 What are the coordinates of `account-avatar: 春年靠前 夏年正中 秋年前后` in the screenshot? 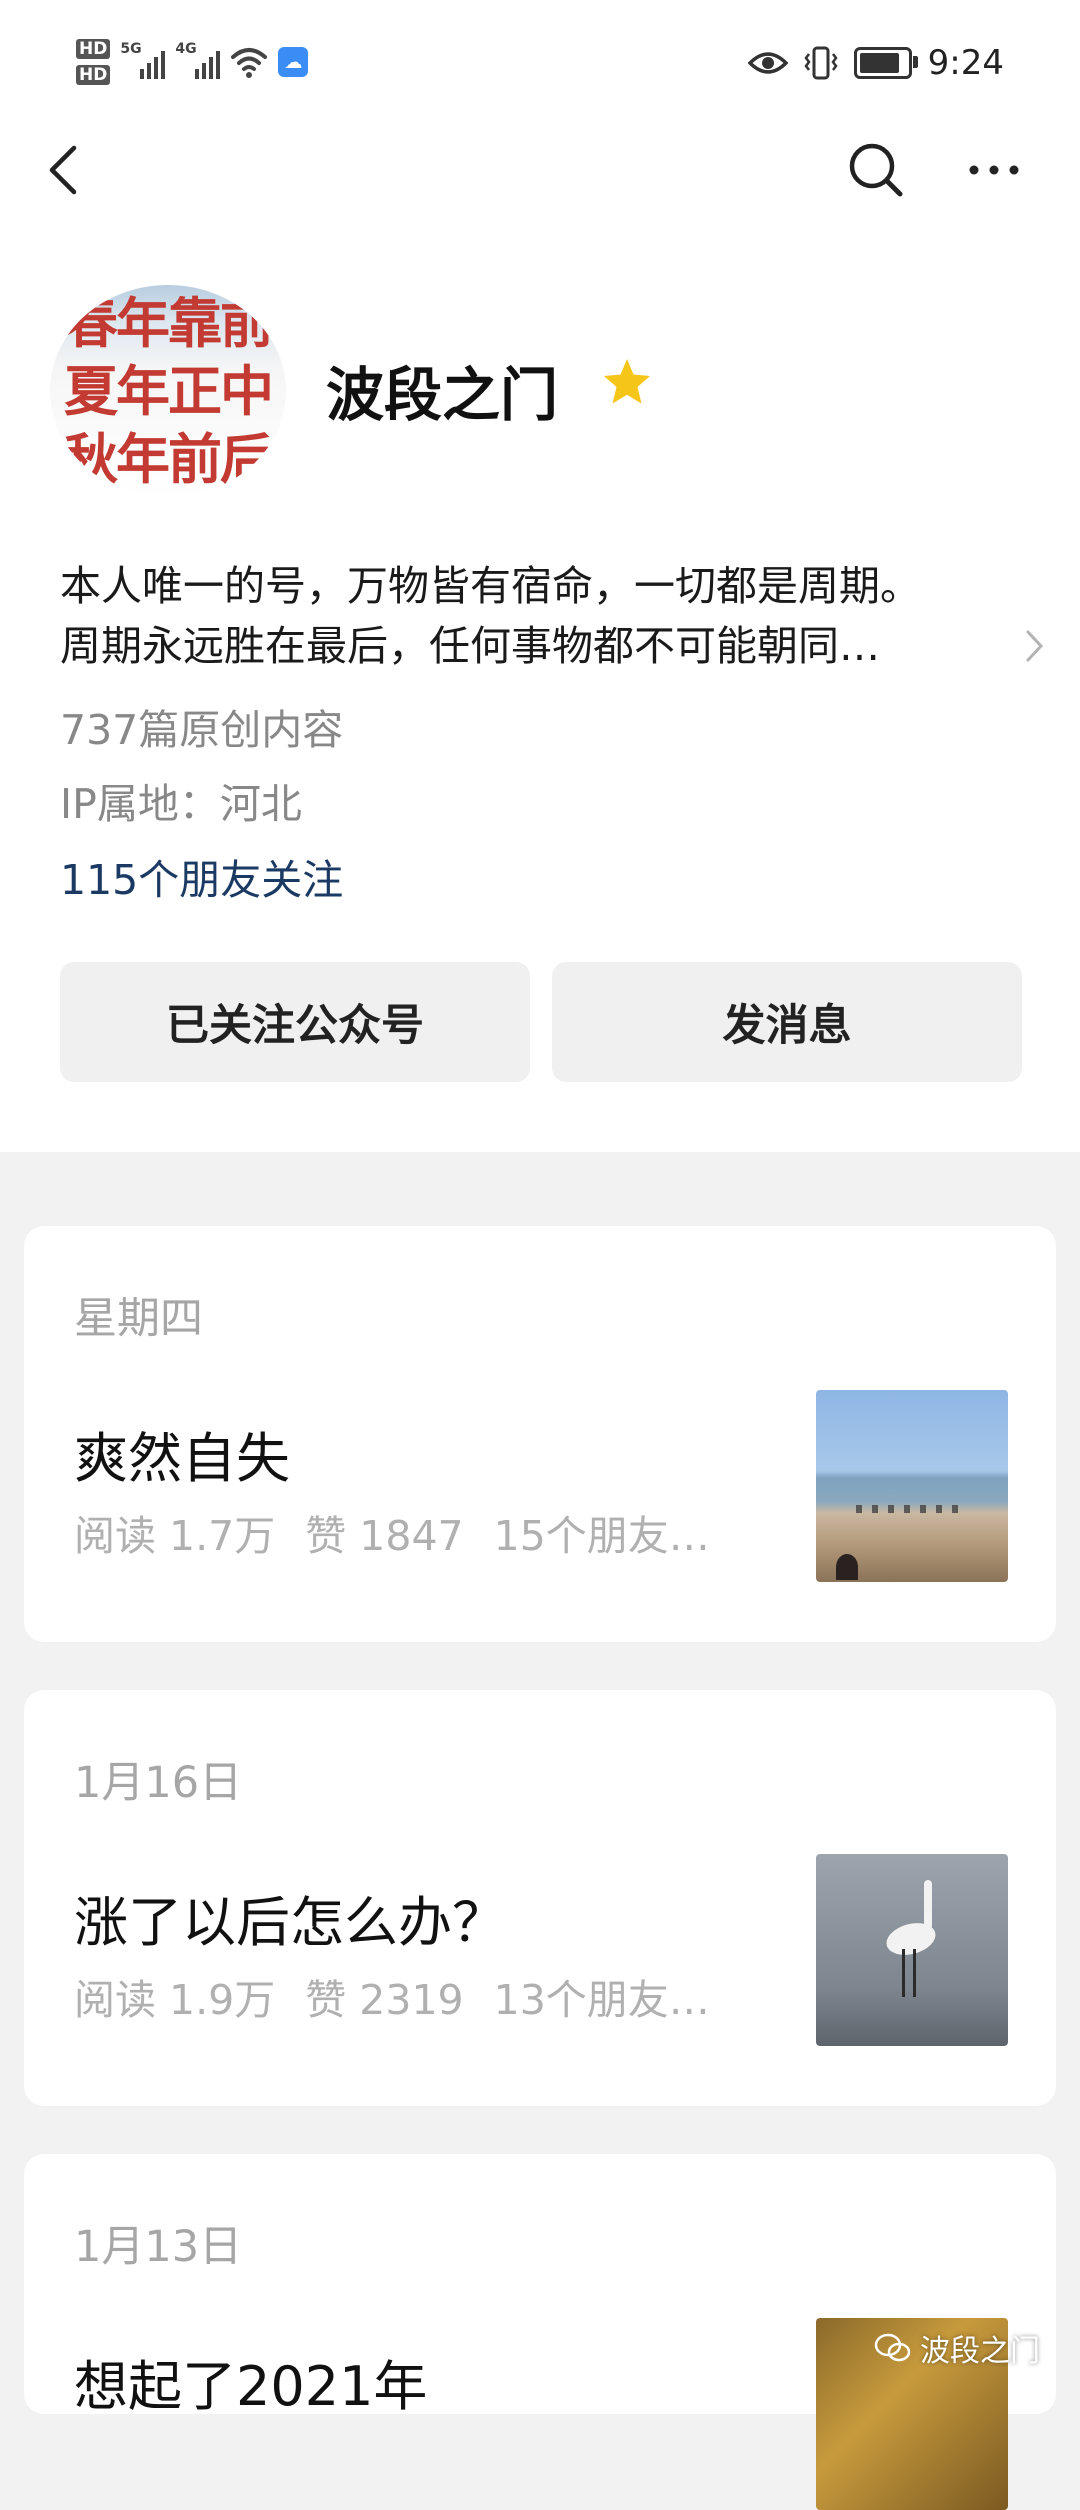 It's located at (168, 391).